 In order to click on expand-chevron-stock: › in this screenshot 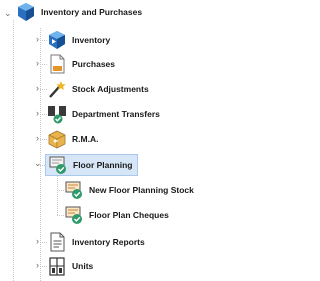, I will do `click(37, 88)`.